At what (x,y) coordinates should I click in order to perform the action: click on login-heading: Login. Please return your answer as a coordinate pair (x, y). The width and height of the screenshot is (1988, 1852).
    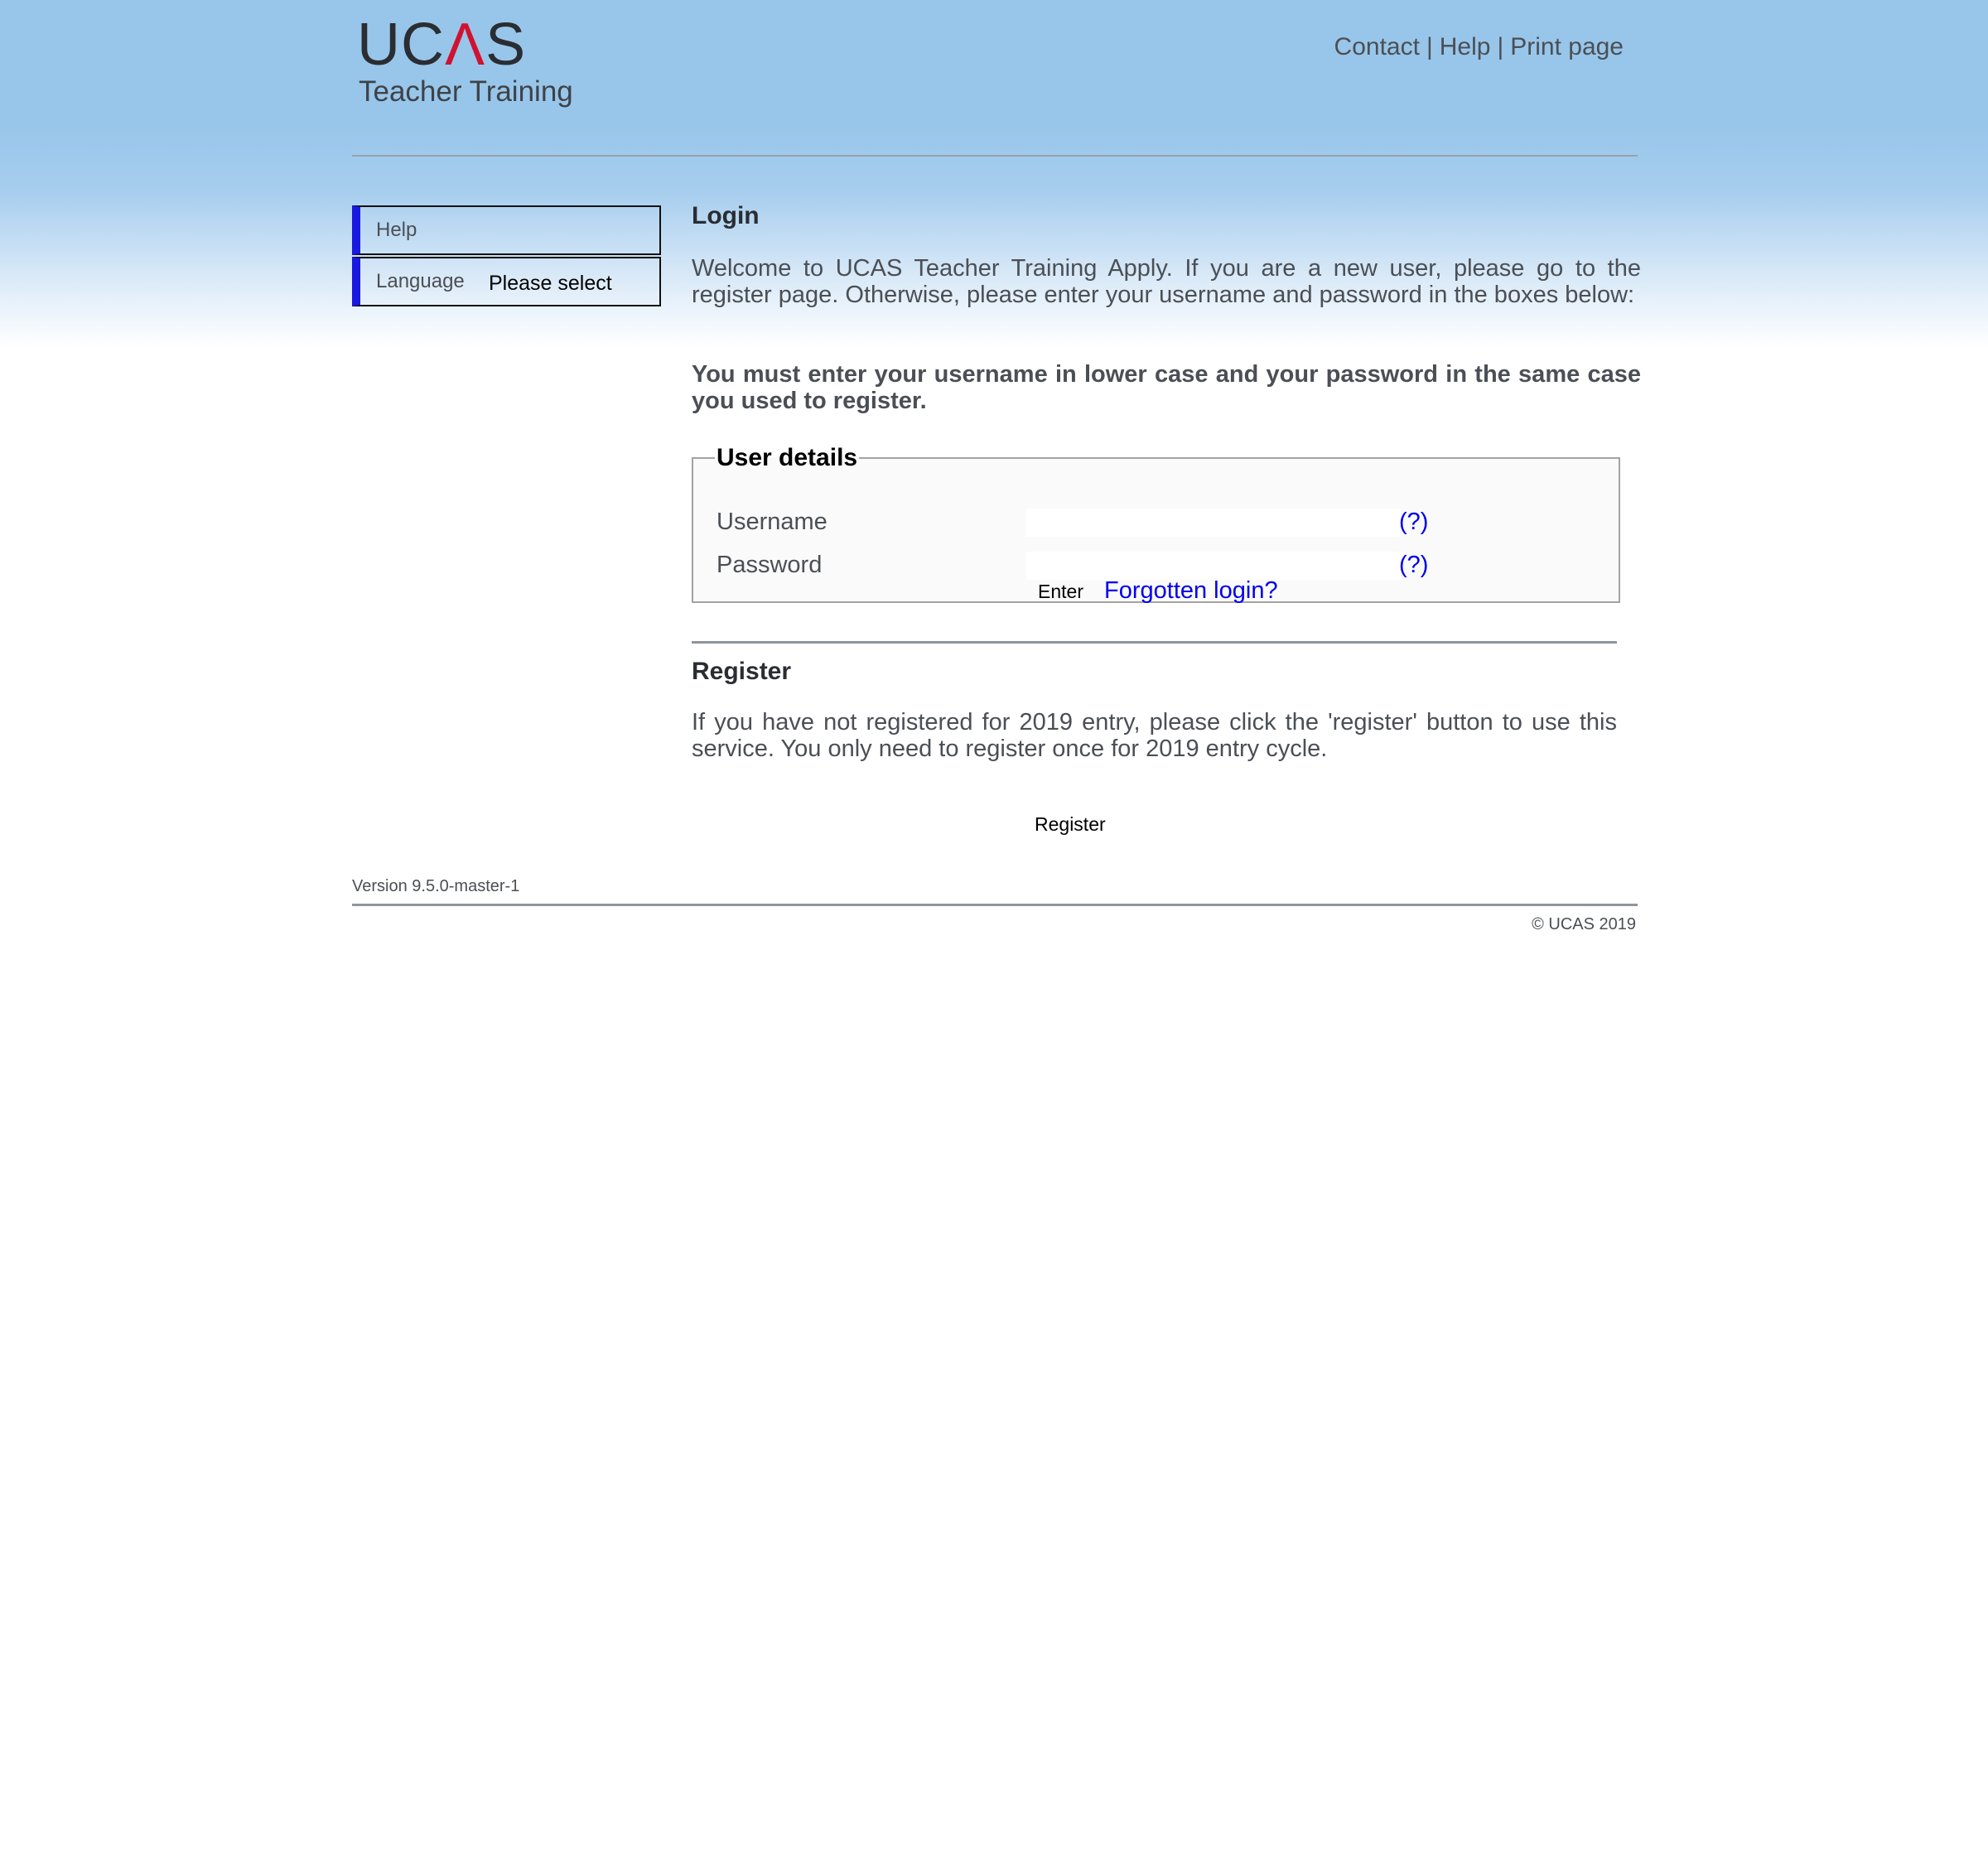
    Looking at the image, I should click on (726, 216).